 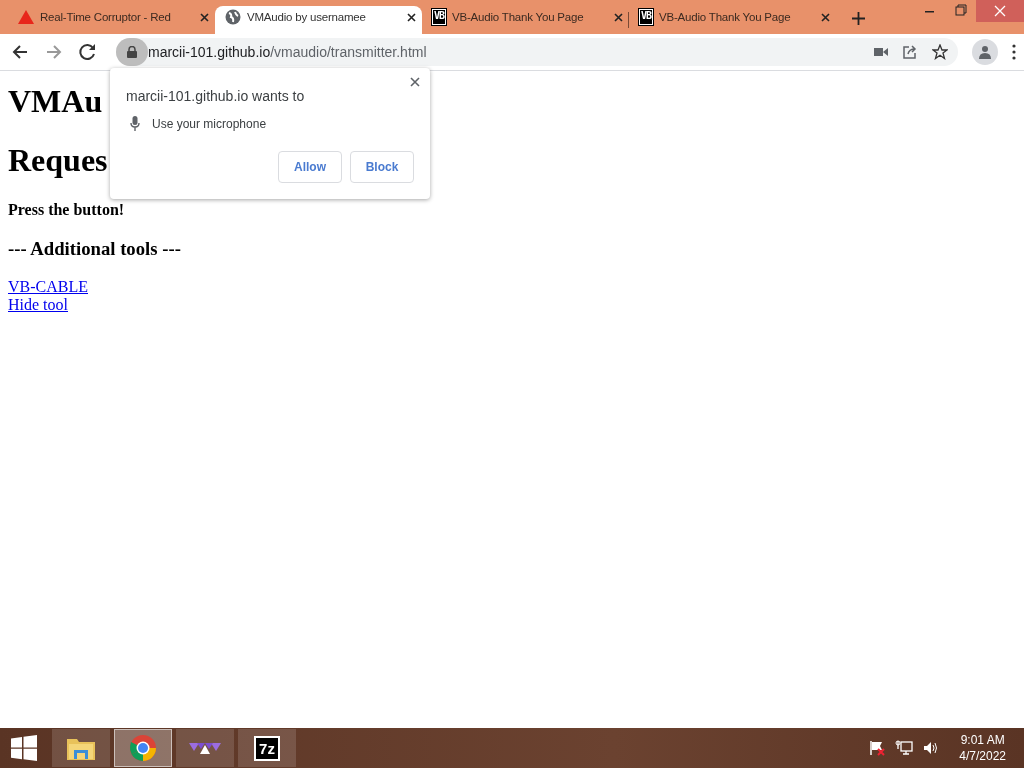 I want to click on star-icon, so click(x=940, y=52).